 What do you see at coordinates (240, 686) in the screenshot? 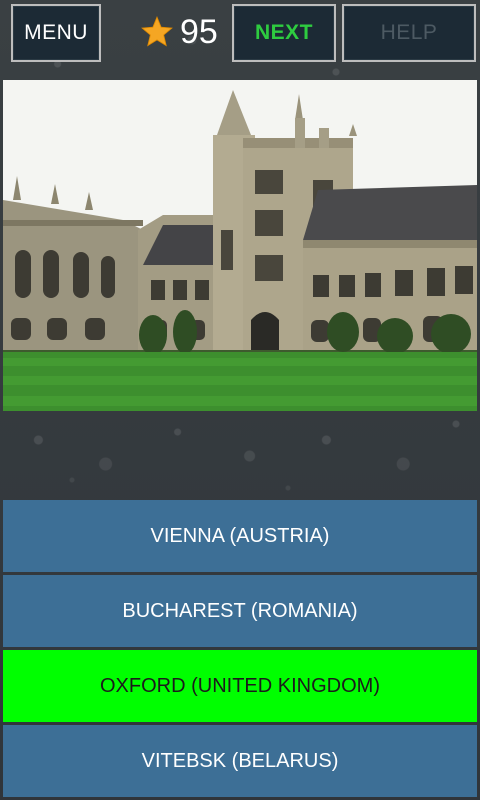
I see `answer-option-3-correct: OXFORD (UNITED KINGDOM)` at bounding box center [240, 686].